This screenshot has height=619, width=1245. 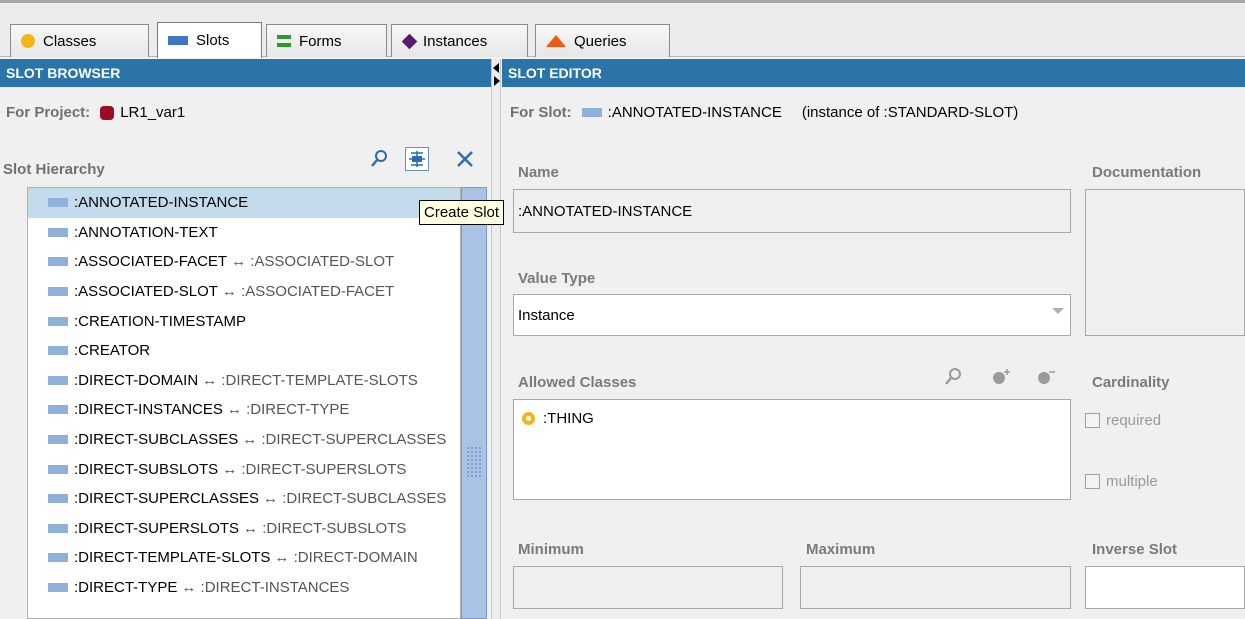 I want to click on slot-name: :DIRECT-SUBCLASSES, so click(x=156, y=440).